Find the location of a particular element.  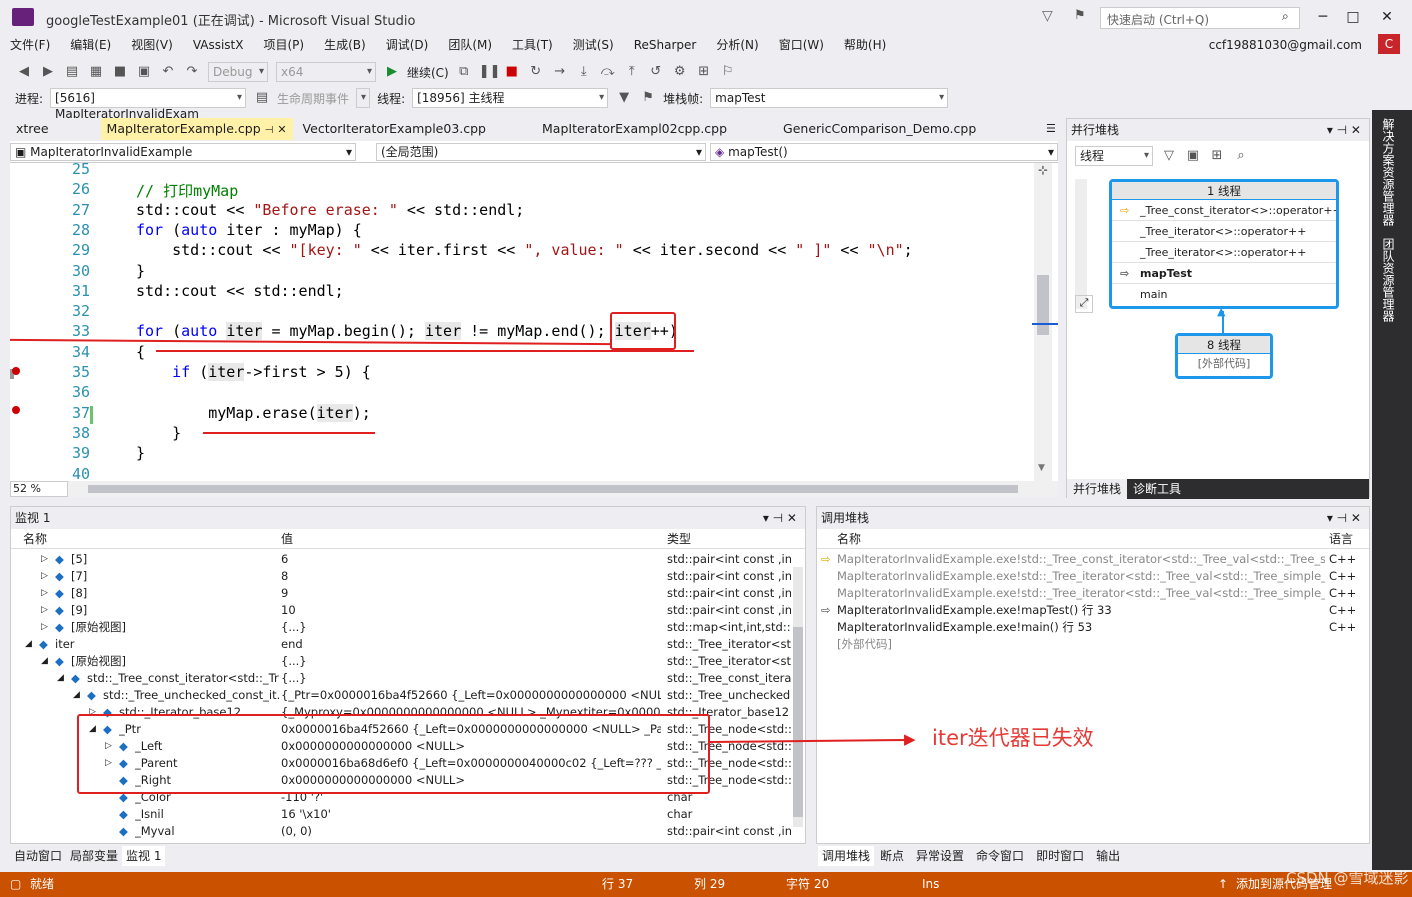

stack-box-external: 8 线程 [外部代码] is located at coordinates (1224, 356).